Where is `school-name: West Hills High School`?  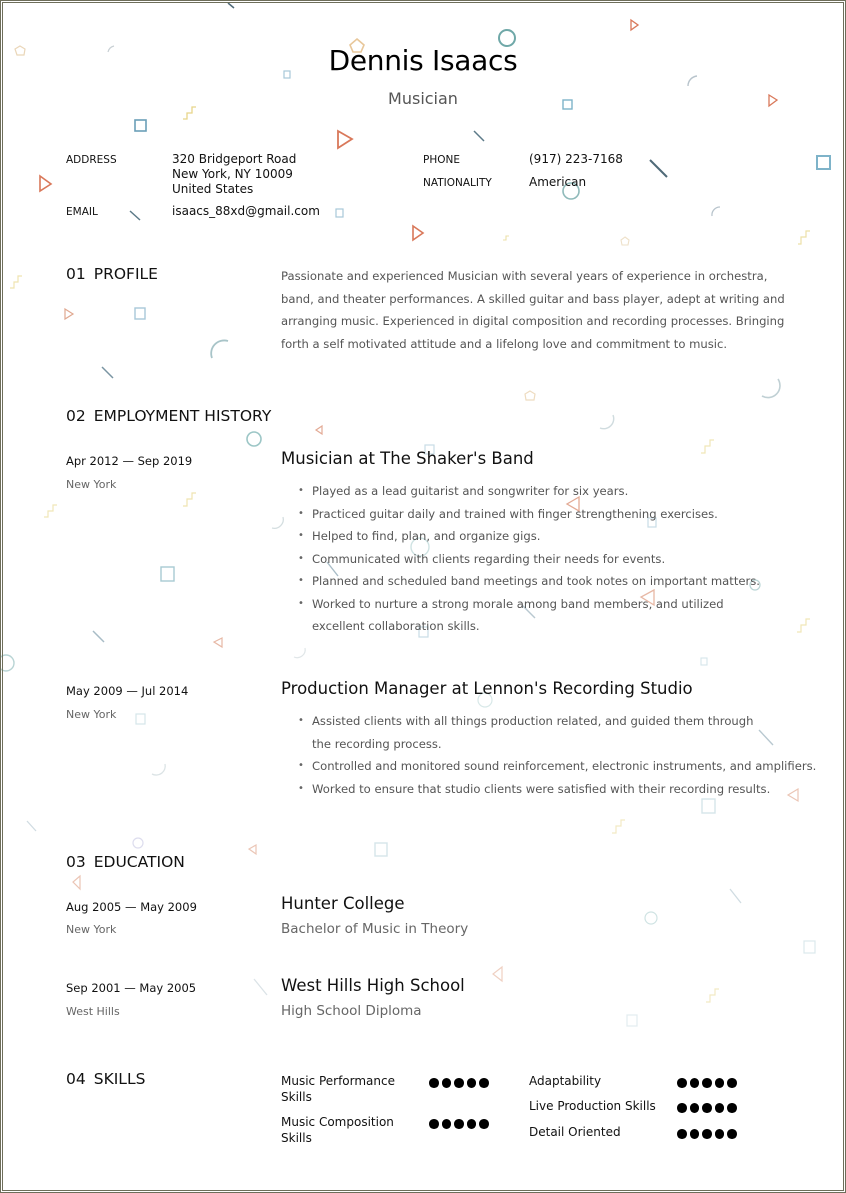 school-name: West Hills High School is located at coordinates (373, 985).